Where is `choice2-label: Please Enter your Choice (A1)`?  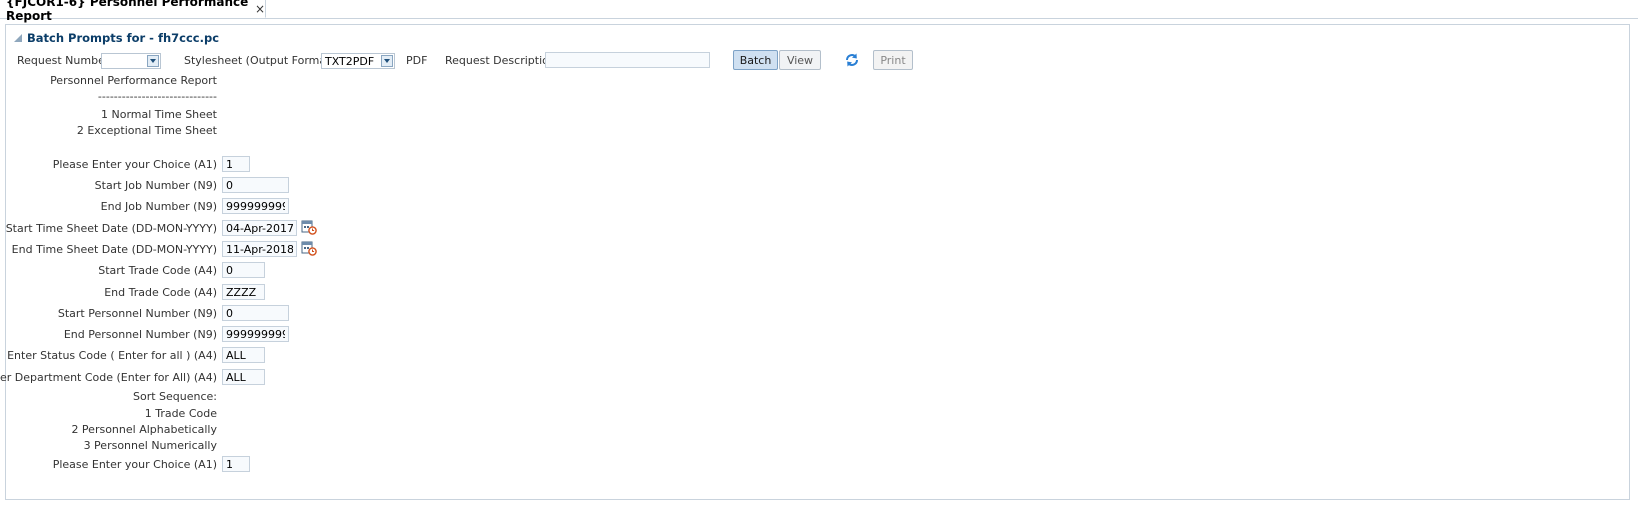
choice2-label: Please Enter your Choice (A1) is located at coordinates (134, 464).